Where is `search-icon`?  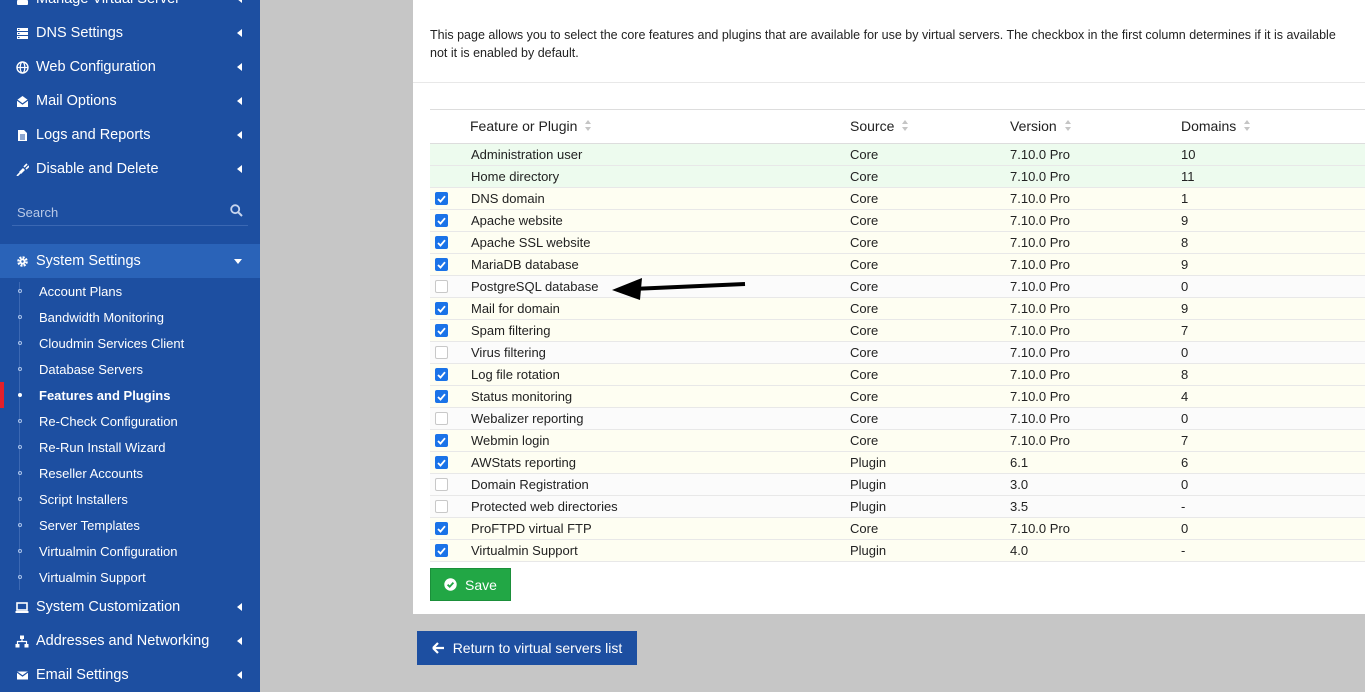 search-icon is located at coordinates (236, 212).